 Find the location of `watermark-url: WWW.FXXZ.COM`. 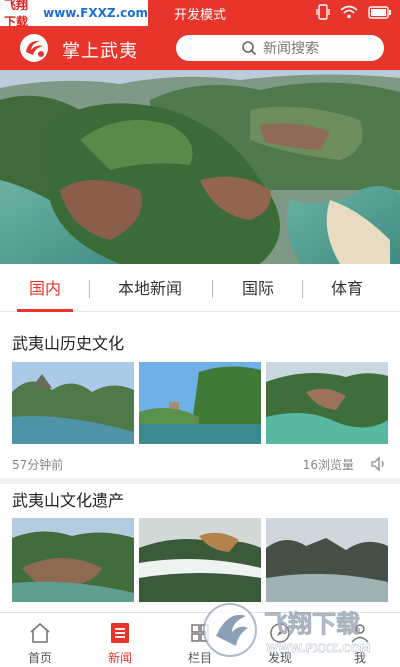

watermark-url: WWW.FXXZ.COM is located at coordinates (318, 648).